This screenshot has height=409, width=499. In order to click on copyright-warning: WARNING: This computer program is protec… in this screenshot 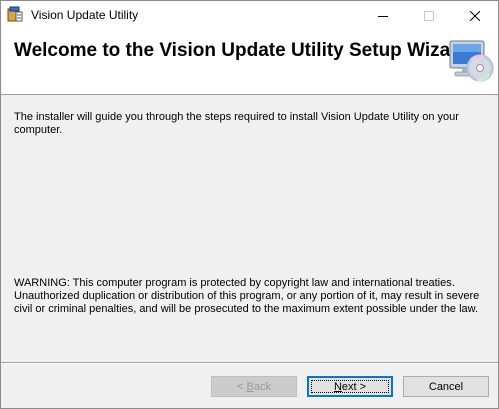, I will do `click(247, 296)`.